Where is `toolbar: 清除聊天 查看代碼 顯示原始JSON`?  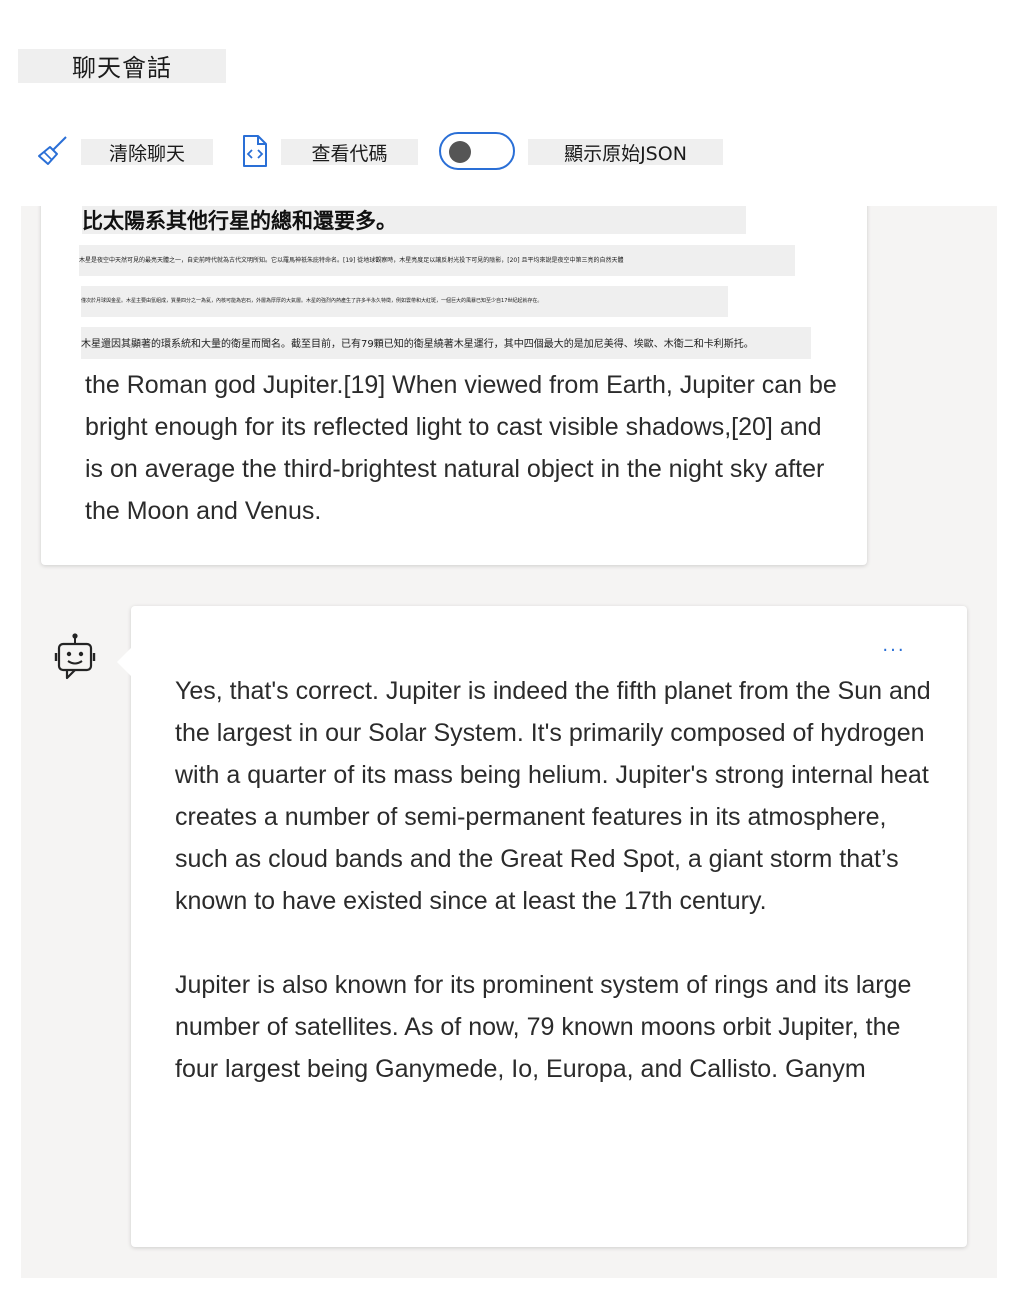
toolbar: 清除聊天 查看代碼 顯示原始JSON is located at coordinates (507, 154).